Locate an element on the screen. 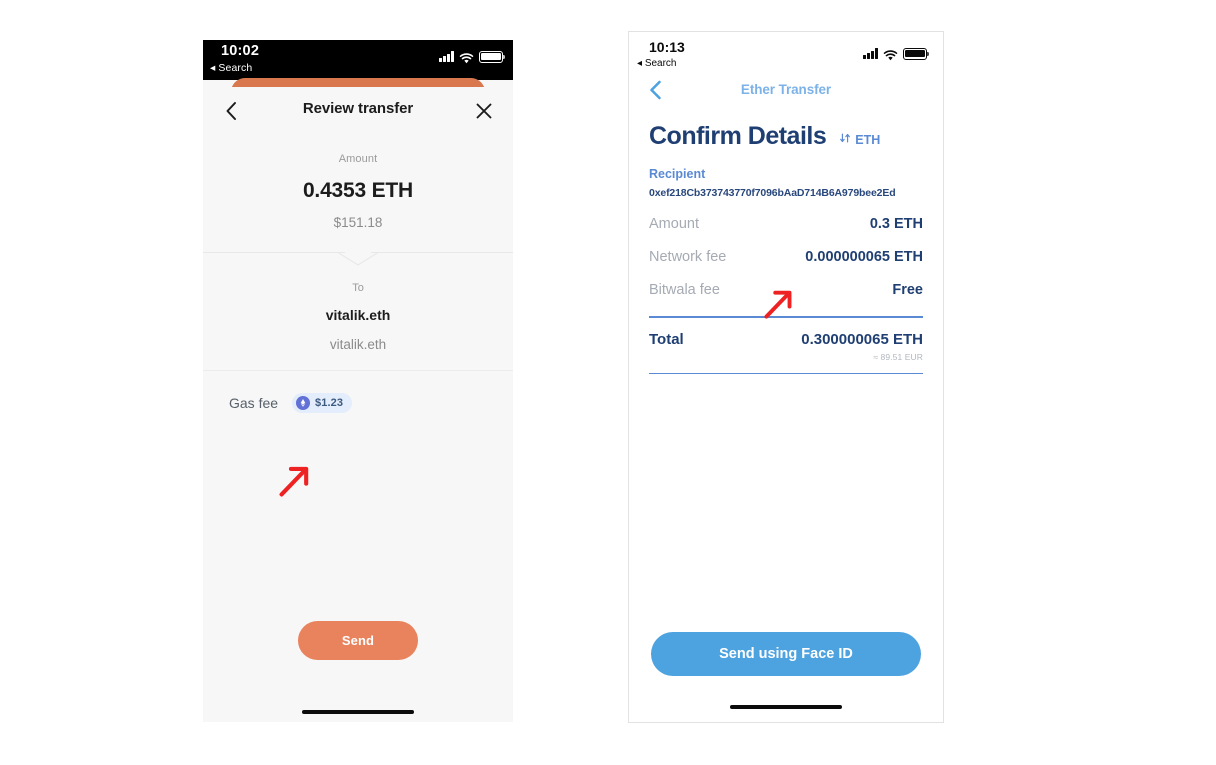  amount-section: Amount 0.4353 ETH $151.18 is located at coordinates (358, 183).